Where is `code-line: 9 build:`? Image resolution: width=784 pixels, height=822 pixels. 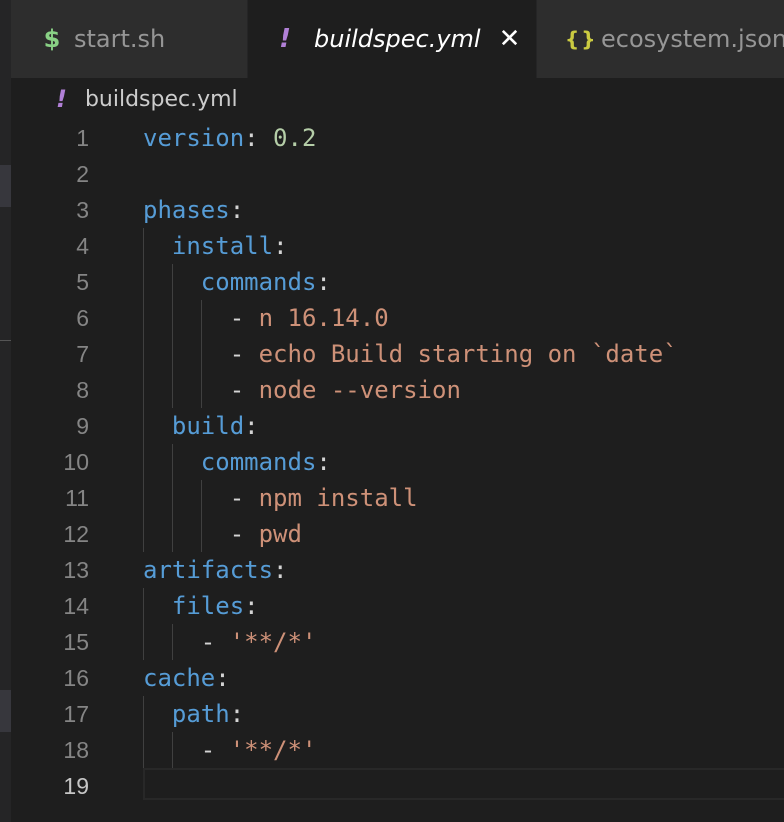
code-line: 9 build: is located at coordinates (397, 426).